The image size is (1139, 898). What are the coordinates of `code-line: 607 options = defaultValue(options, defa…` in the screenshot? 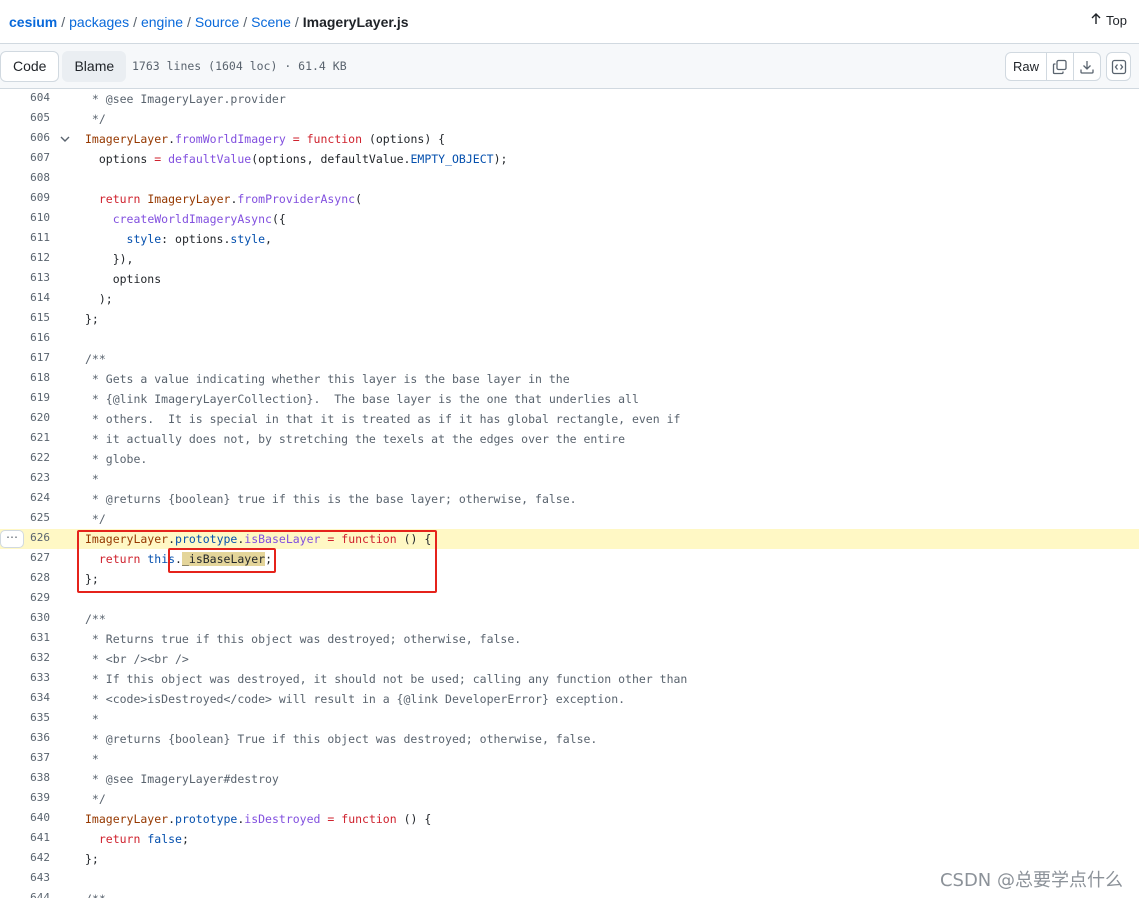 It's located at (569, 159).